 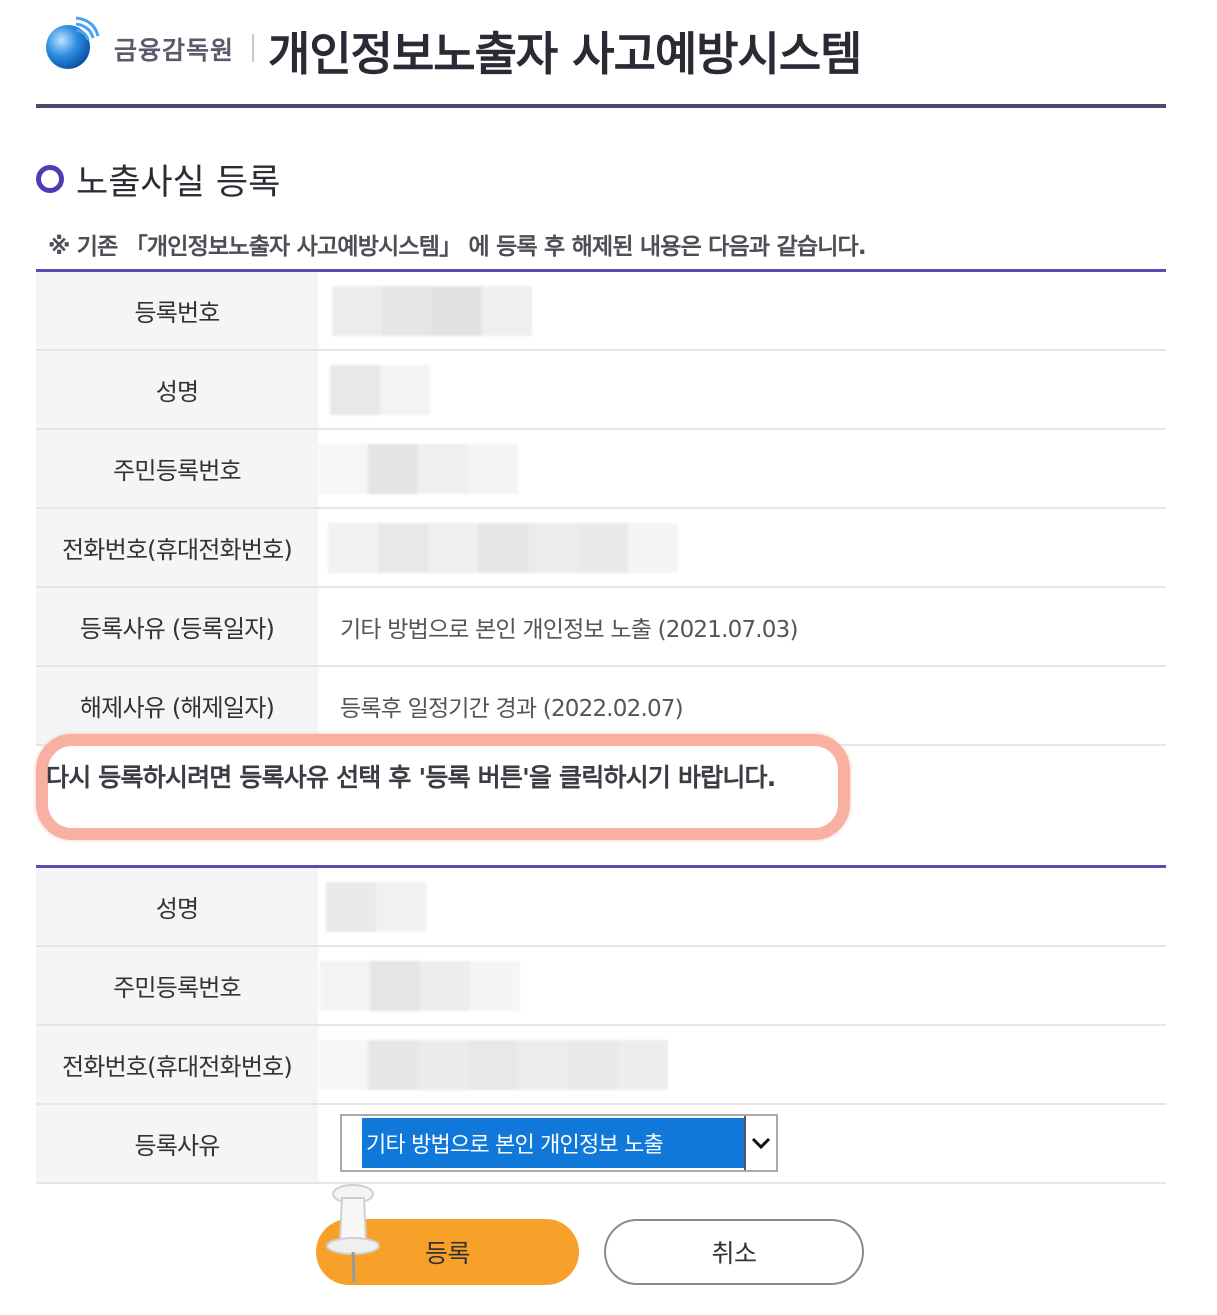 I want to click on instruction-text: 다시 등록하시려면 등록사유 선택 후 '등록 버튼'을 클릭하시기 바랍니다., so click(x=411, y=777).